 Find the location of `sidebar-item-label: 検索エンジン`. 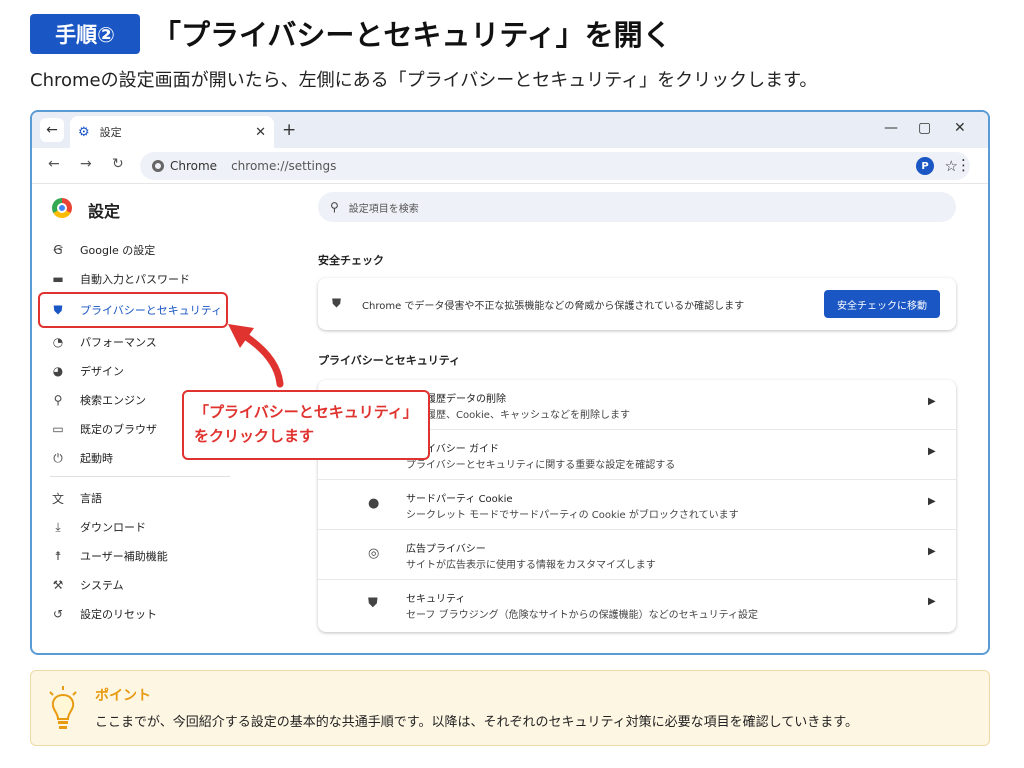

sidebar-item-label: 検索エンジン is located at coordinates (113, 400).